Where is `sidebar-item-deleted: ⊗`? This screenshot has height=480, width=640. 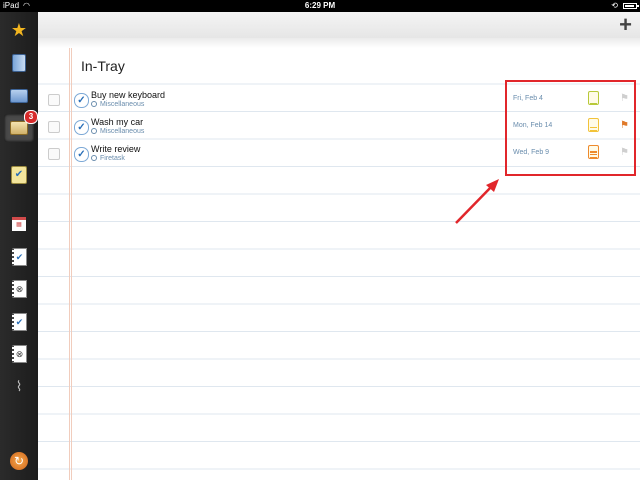
sidebar-item-deleted: ⊗ is located at coordinates (19, 289).